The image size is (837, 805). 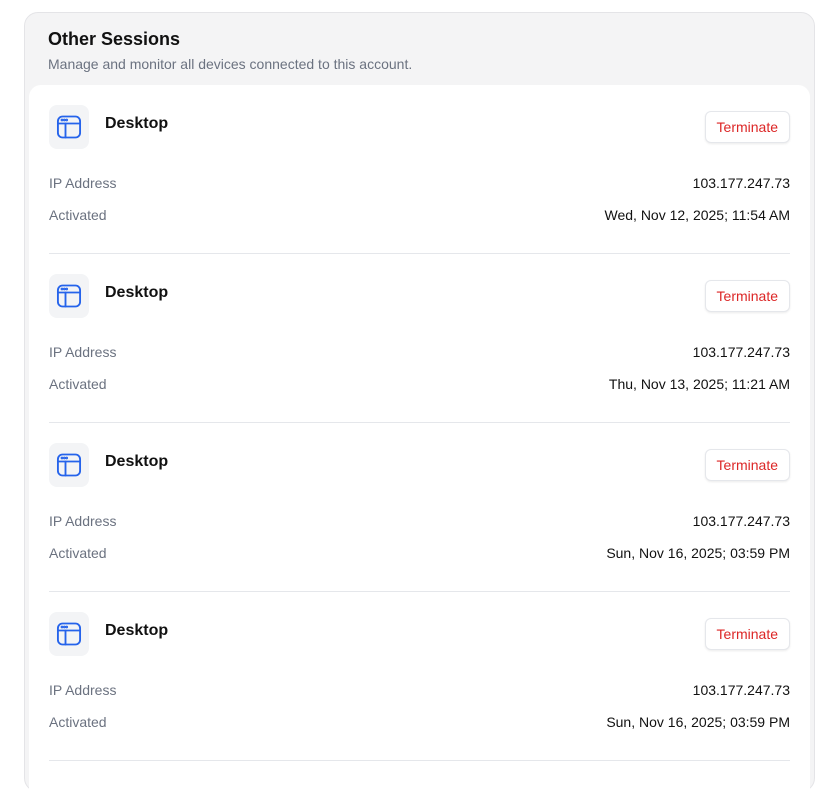 What do you see at coordinates (699, 384) in the screenshot?
I see `activated-value: Thu, Nov 13, 2025; 11:21 AM` at bounding box center [699, 384].